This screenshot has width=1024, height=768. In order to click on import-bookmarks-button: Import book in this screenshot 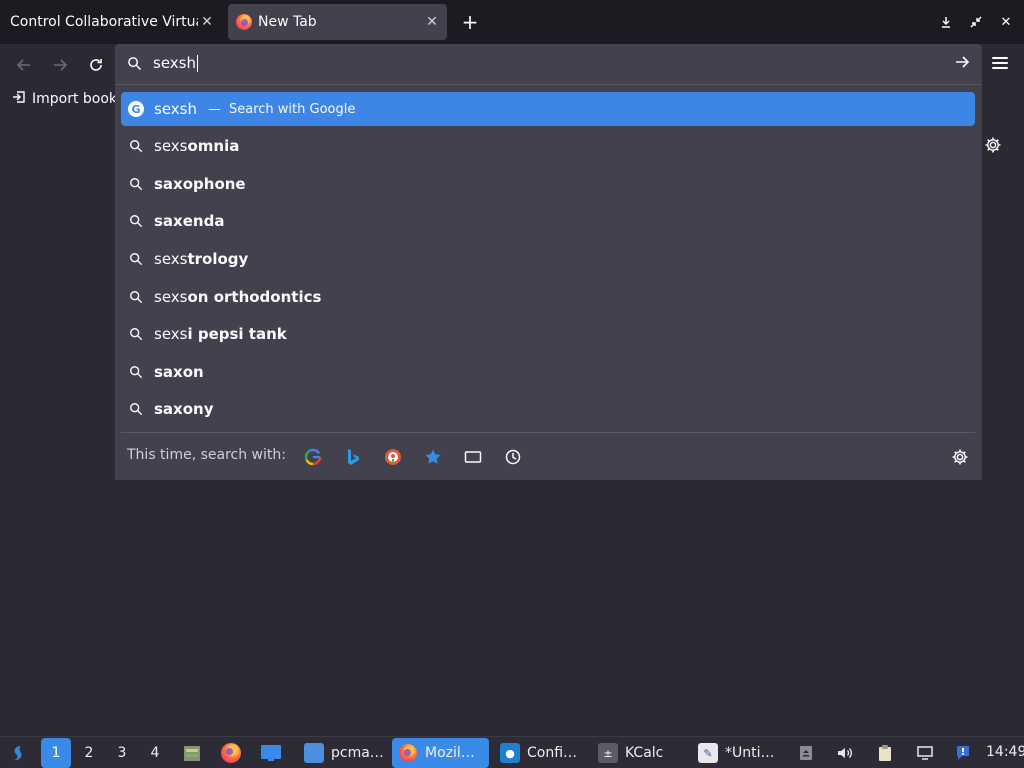, I will do `click(64, 99)`.